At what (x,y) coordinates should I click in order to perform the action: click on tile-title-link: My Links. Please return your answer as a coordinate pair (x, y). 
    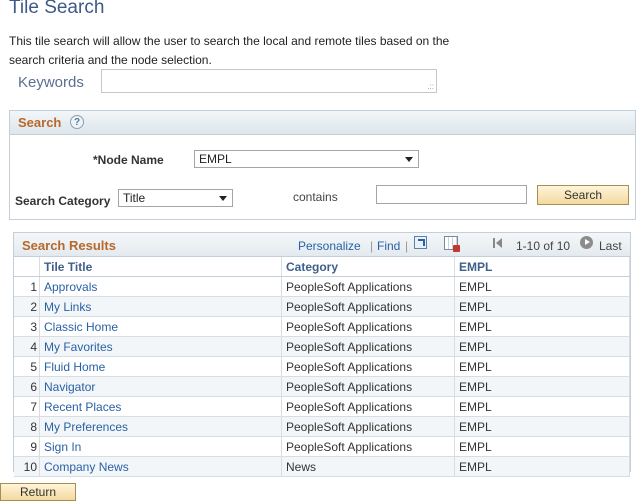
    Looking at the image, I should click on (67, 307).